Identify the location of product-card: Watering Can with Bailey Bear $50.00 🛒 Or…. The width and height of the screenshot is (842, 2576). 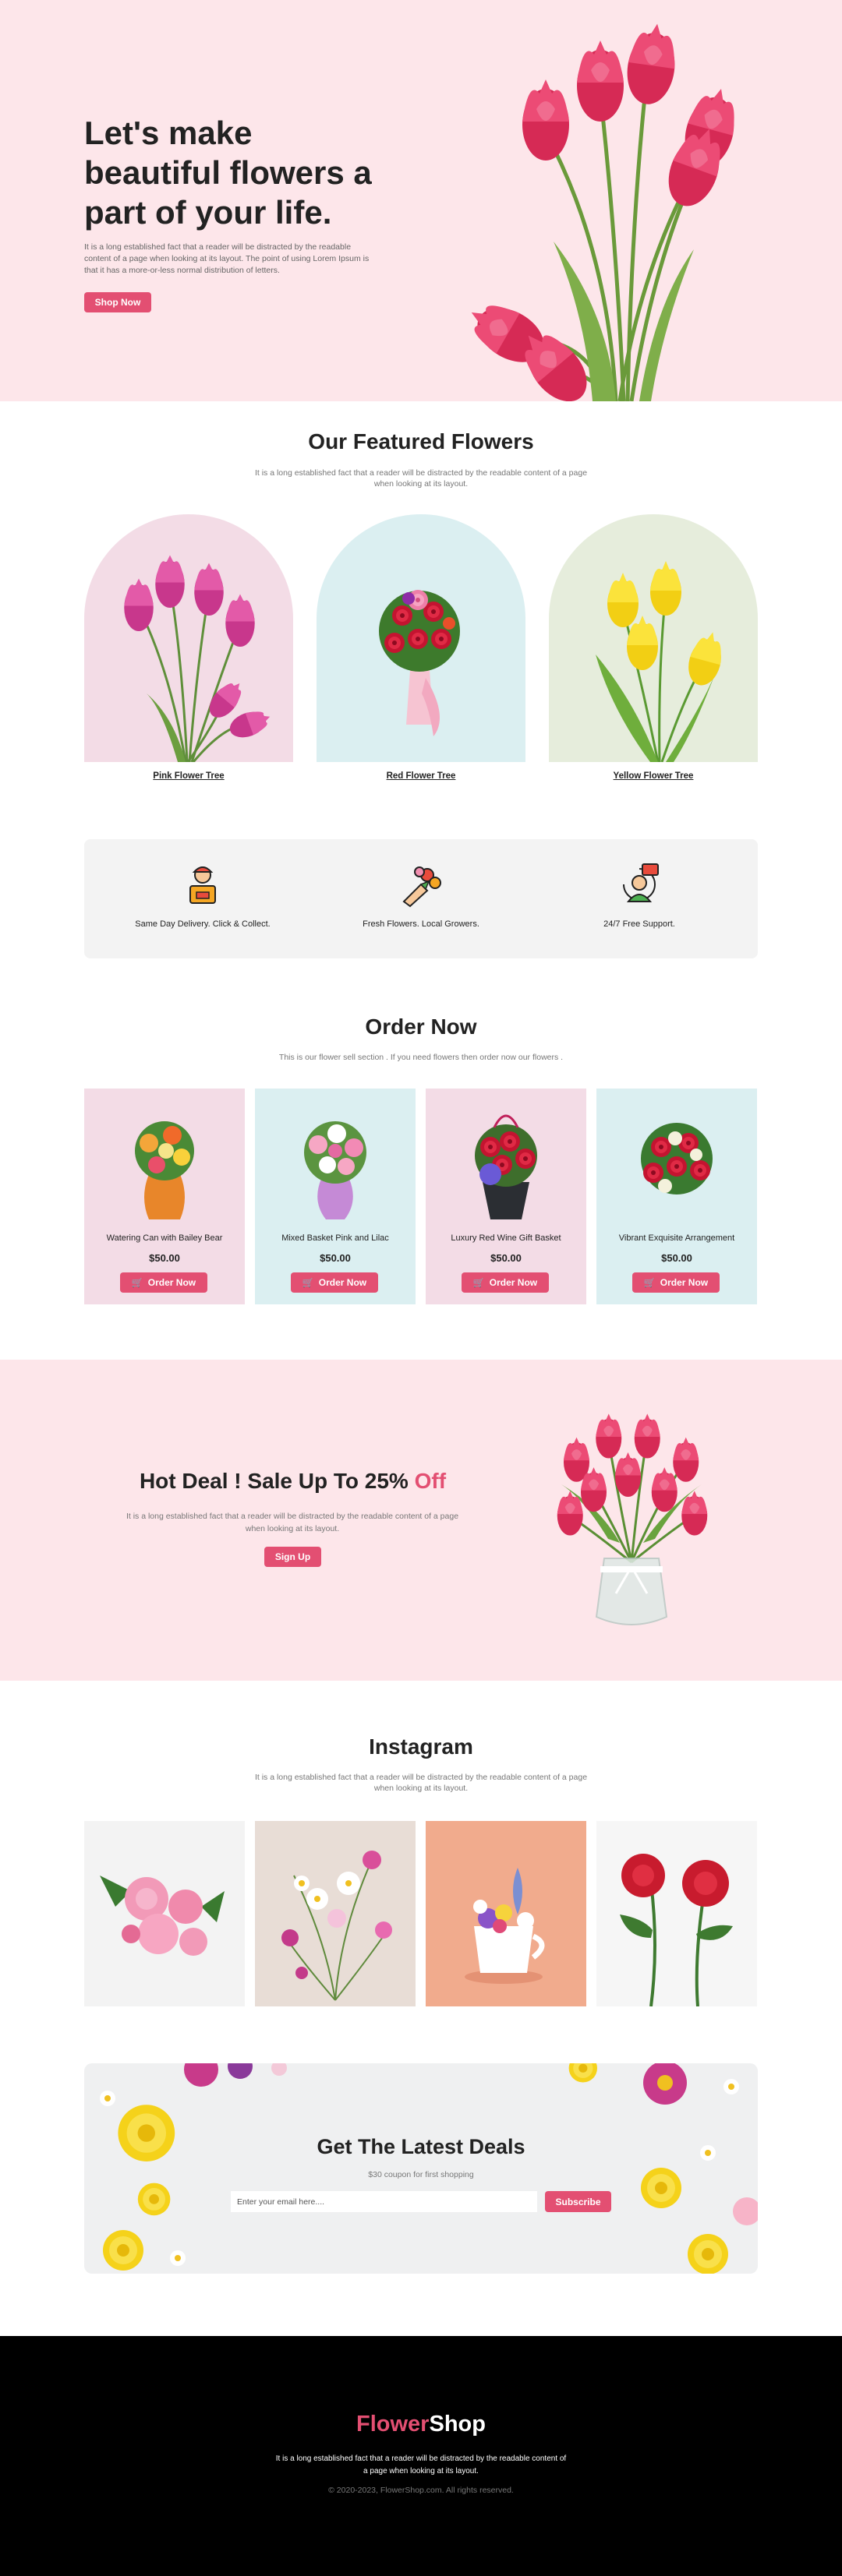
(165, 1196).